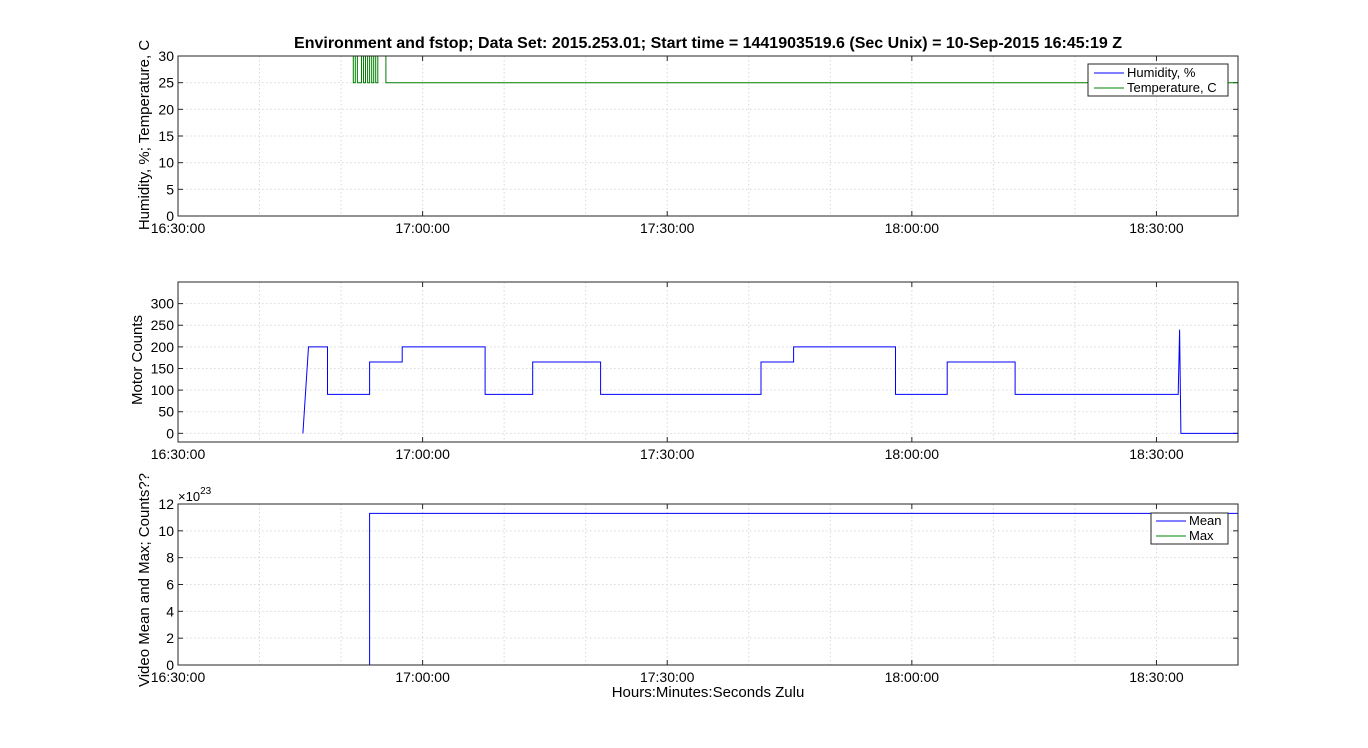  Describe the element at coordinates (166, 83) in the screenshot. I see `y-tick-label: 25` at that location.